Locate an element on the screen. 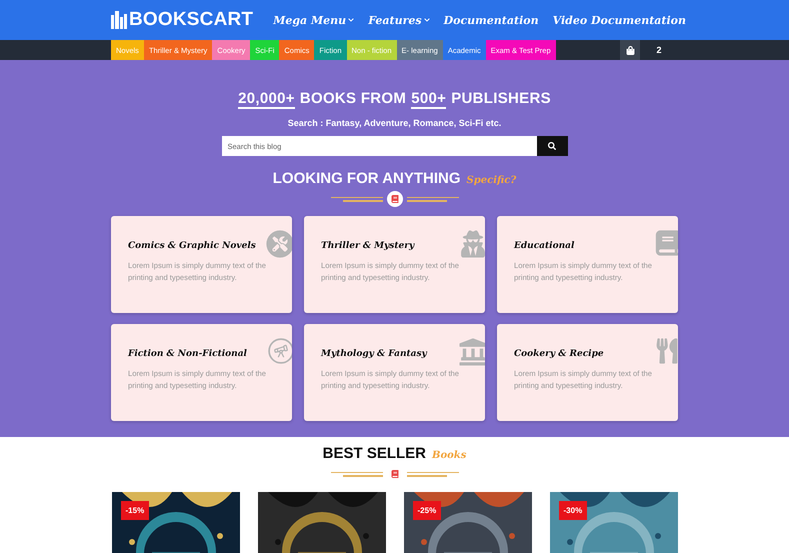 The width and height of the screenshot is (789, 553). search-hint: Search : Fantasy, Adventure, Romance, Sci-Fi etc. is located at coordinates (395, 123).